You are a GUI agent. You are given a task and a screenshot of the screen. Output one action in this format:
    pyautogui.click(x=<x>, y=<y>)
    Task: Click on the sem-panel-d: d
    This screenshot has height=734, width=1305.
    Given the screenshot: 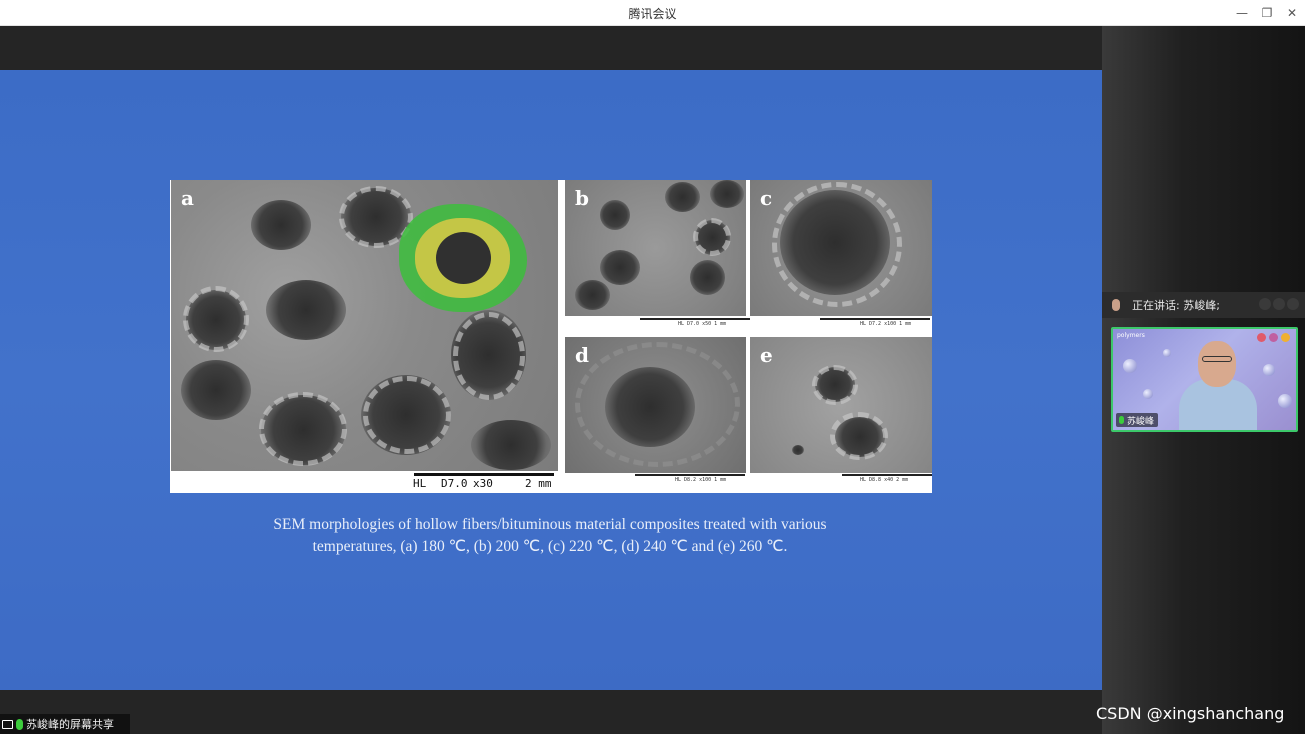 What is the action you would take?
    pyautogui.click(x=655, y=405)
    